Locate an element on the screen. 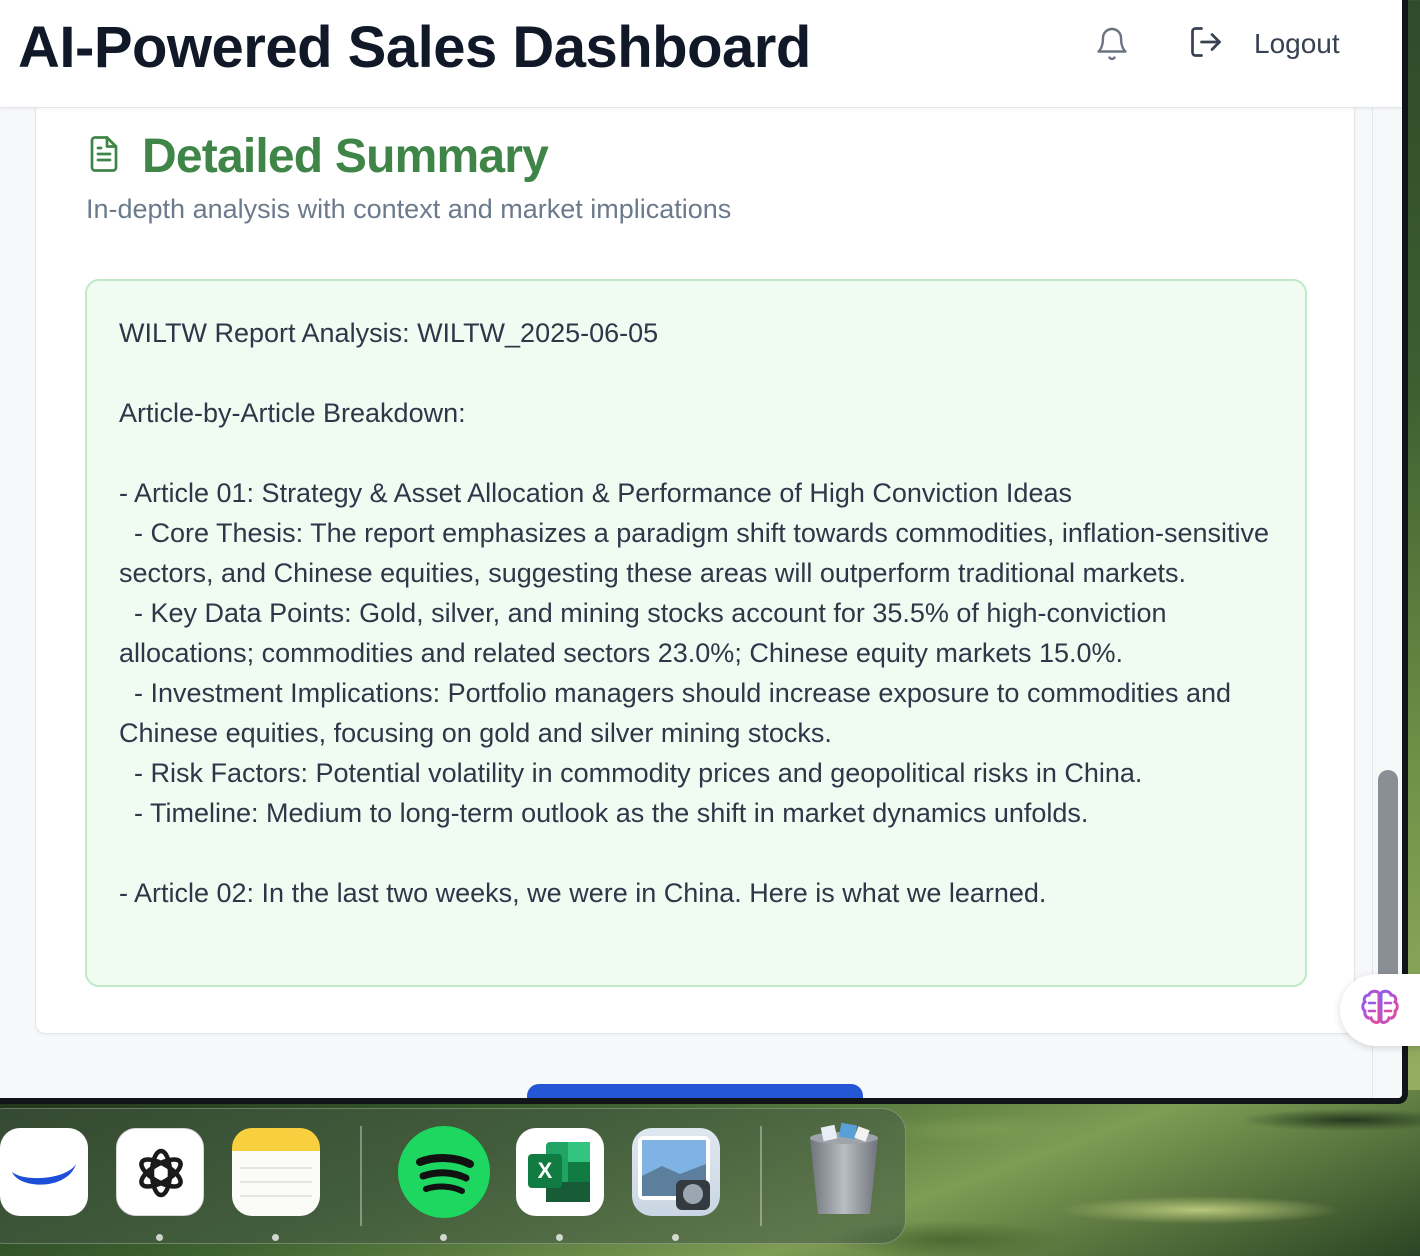 This screenshot has width=1420, height=1256. card-title: Detailed Summary is located at coordinates (345, 156).